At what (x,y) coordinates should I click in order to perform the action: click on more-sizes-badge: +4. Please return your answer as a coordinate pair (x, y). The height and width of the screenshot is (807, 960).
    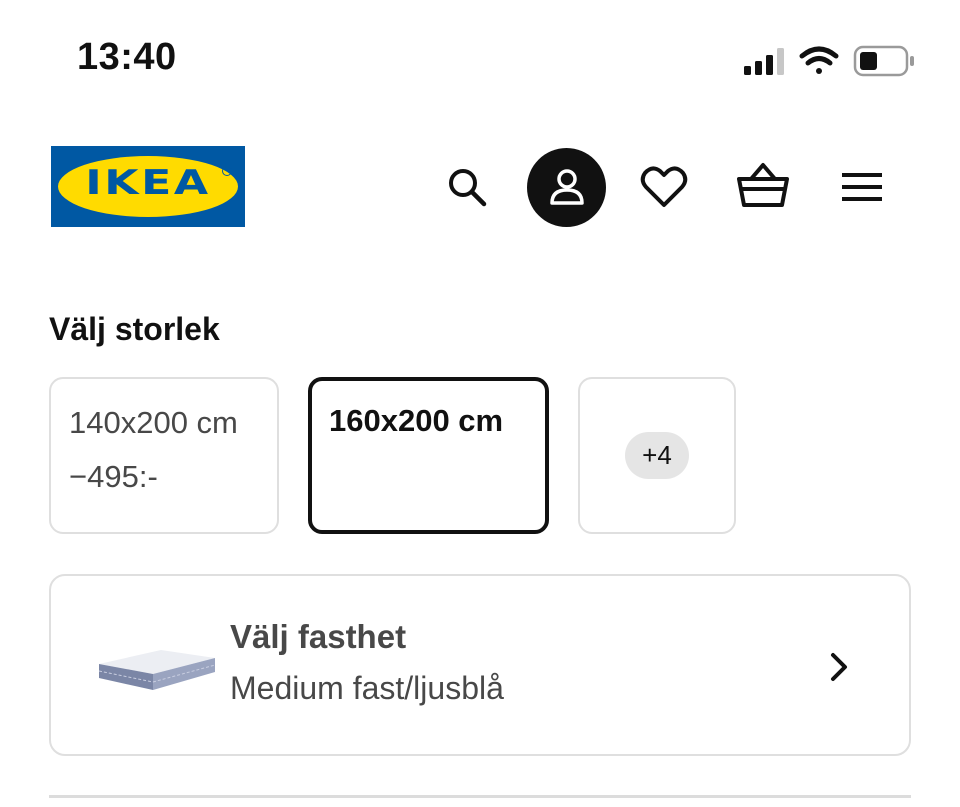
    Looking at the image, I should click on (657, 455).